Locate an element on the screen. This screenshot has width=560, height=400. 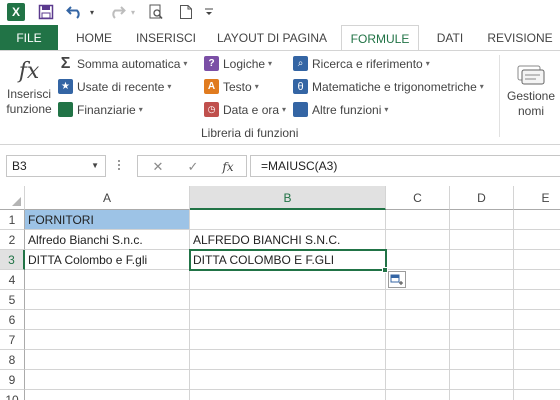
formula-input: =MAIUSC(A3) is located at coordinates (405, 166).